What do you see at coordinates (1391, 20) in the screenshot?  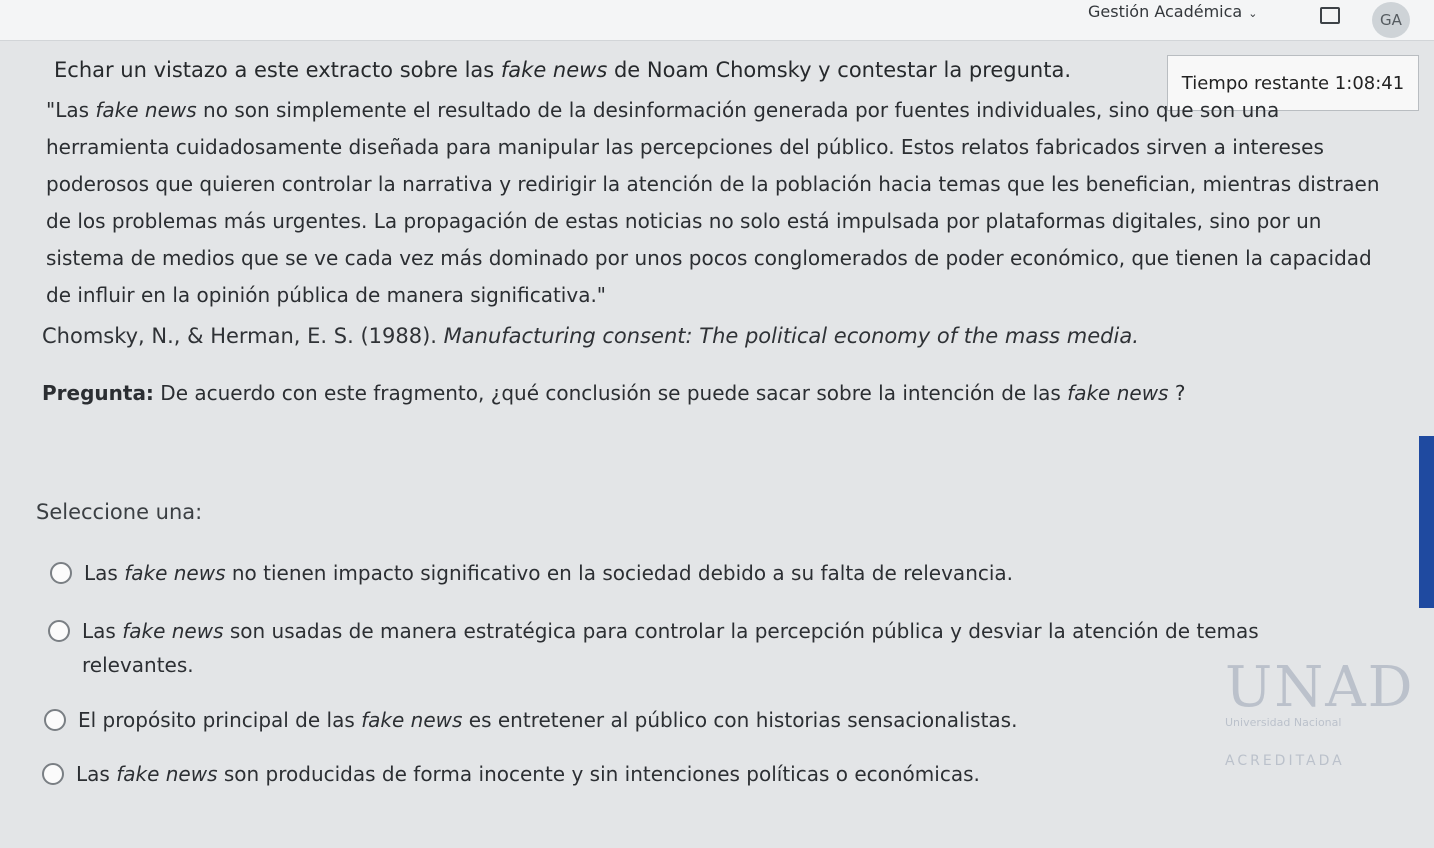 I see `user-avatar: GA` at bounding box center [1391, 20].